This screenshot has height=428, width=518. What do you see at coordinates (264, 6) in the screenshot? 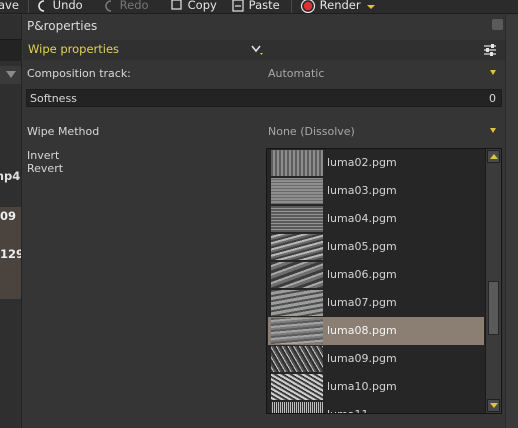
I see `paste-label: Paste` at bounding box center [264, 6].